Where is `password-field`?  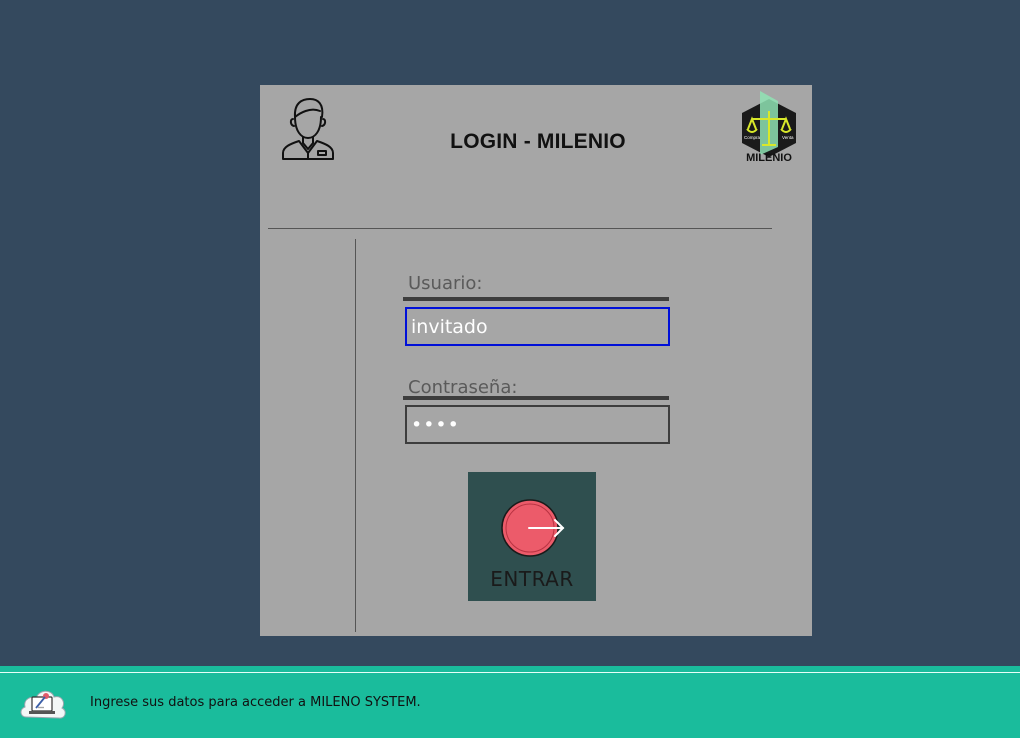
password-field is located at coordinates (537, 424).